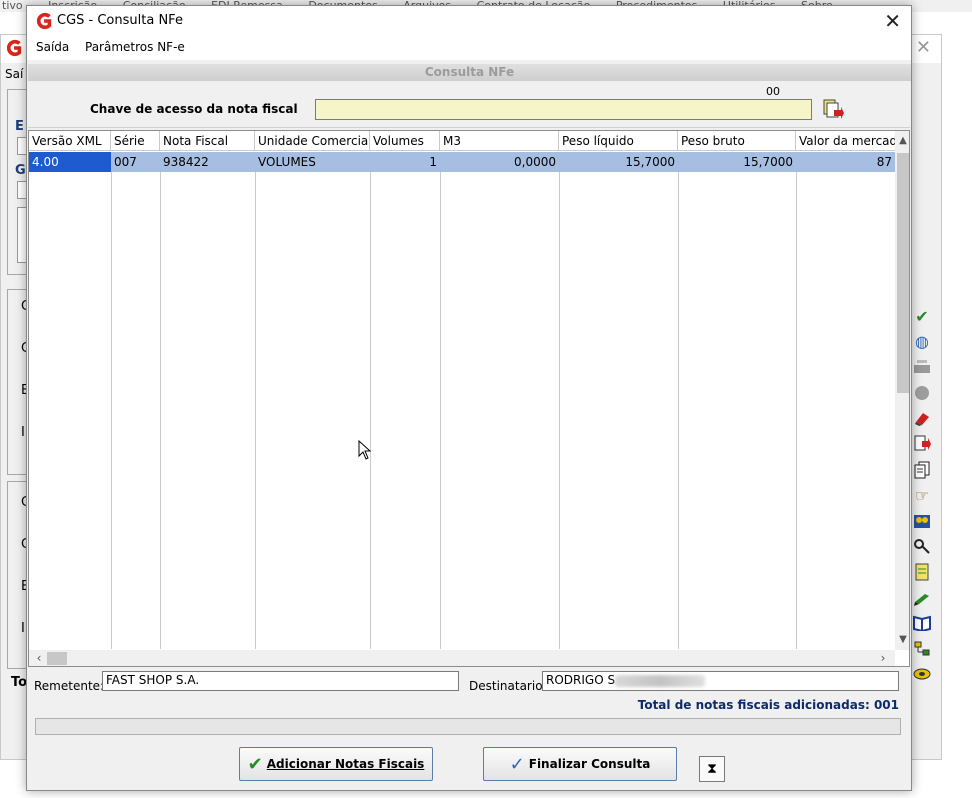  I want to click on destinatario-value: RODRIGO S, so click(581, 680).